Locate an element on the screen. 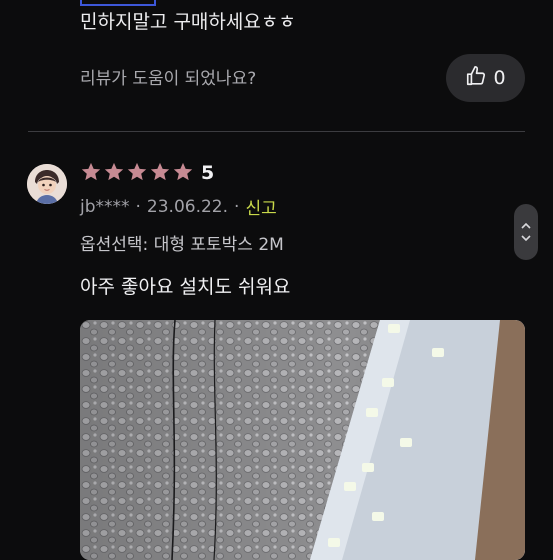 The width and height of the screenshot is (553, 560). review-date: 23.06.22. is located at coordinates (187, 206).